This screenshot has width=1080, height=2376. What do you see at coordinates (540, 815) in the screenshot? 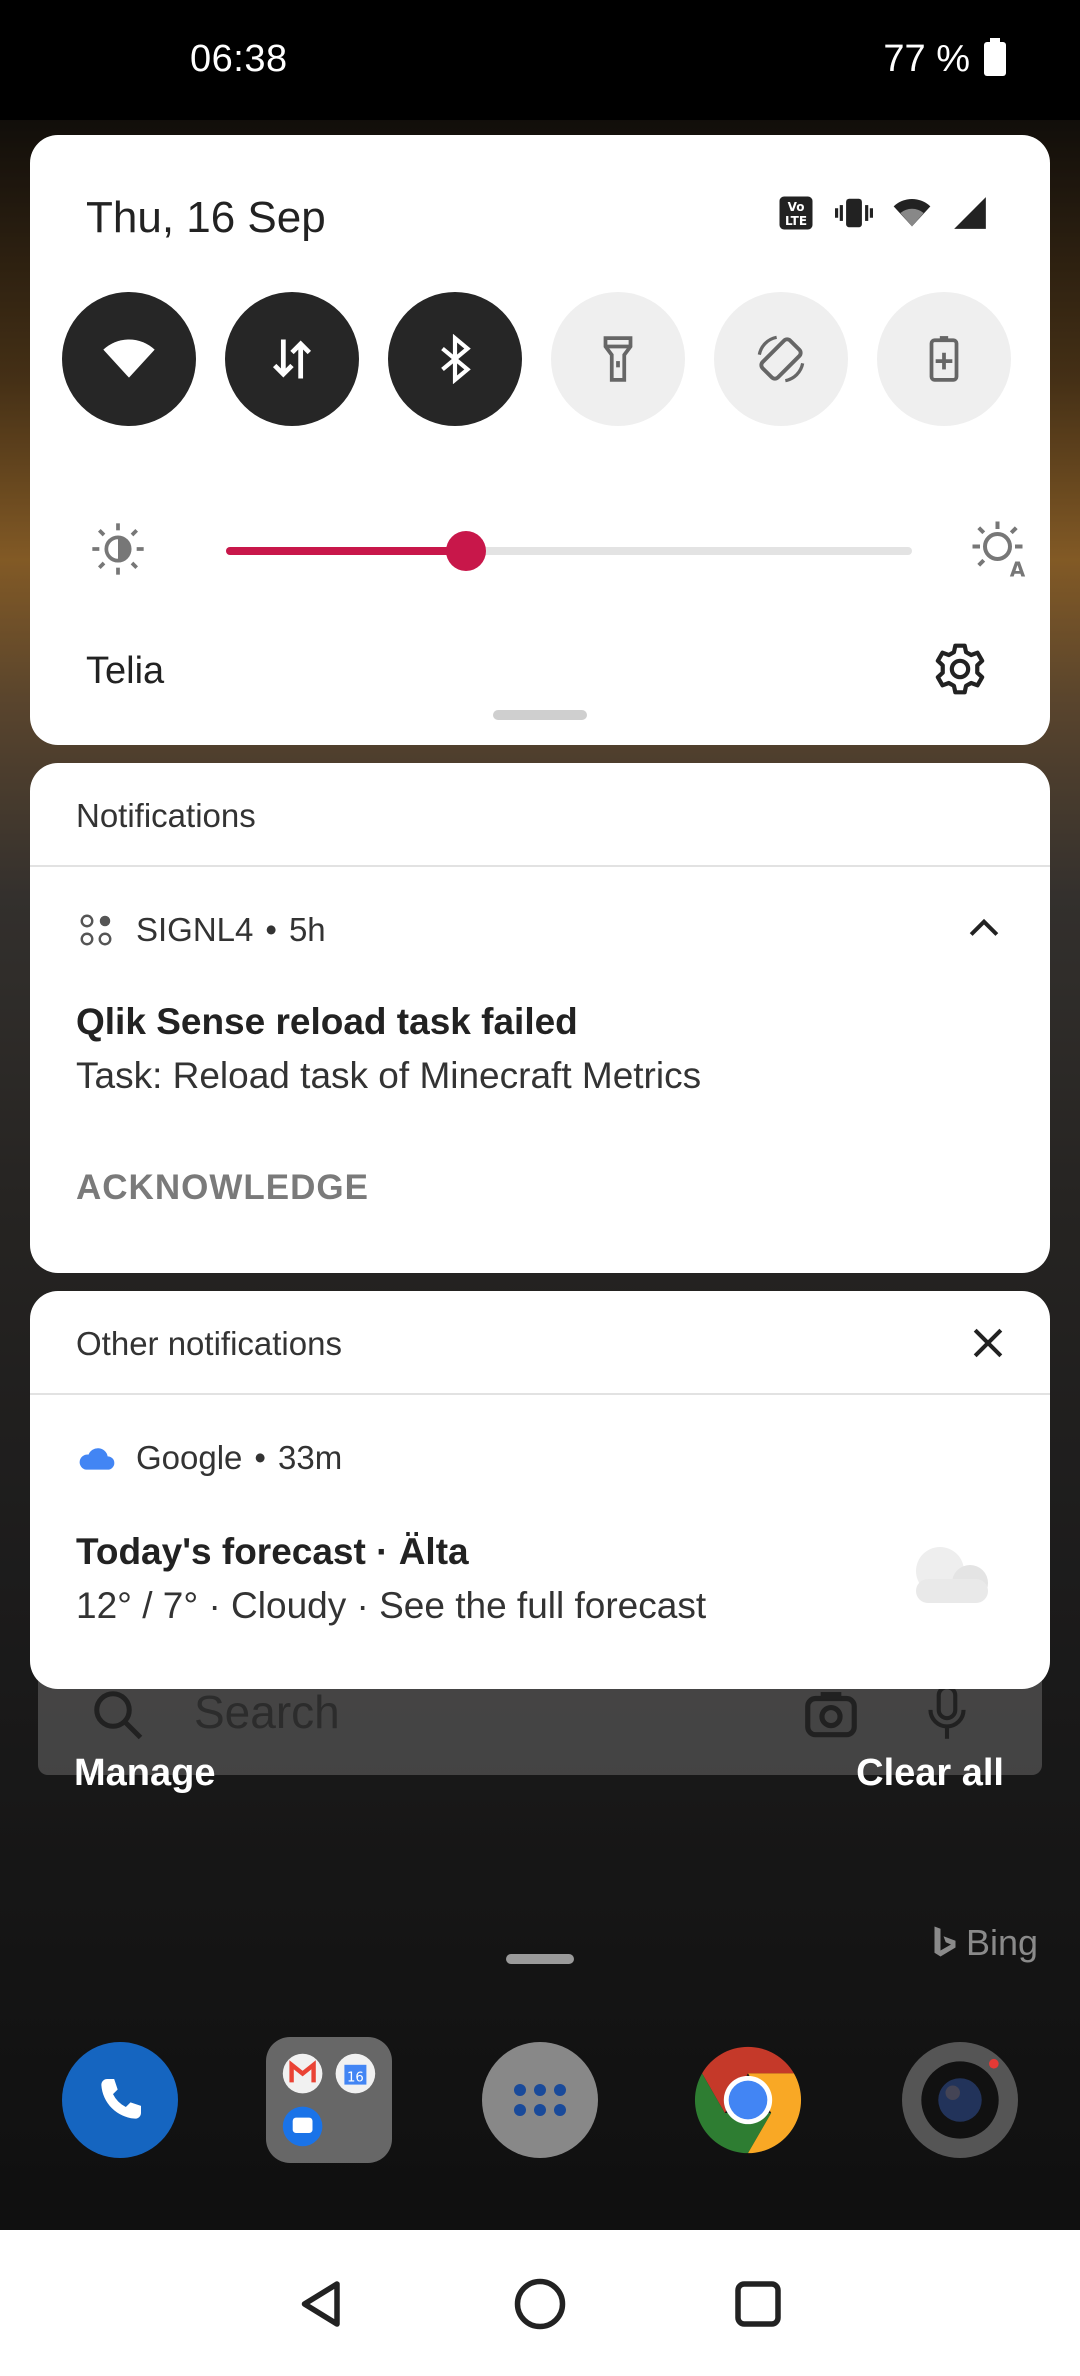
I see `notifications-header: Notifications` at bounding box center [540, 815].